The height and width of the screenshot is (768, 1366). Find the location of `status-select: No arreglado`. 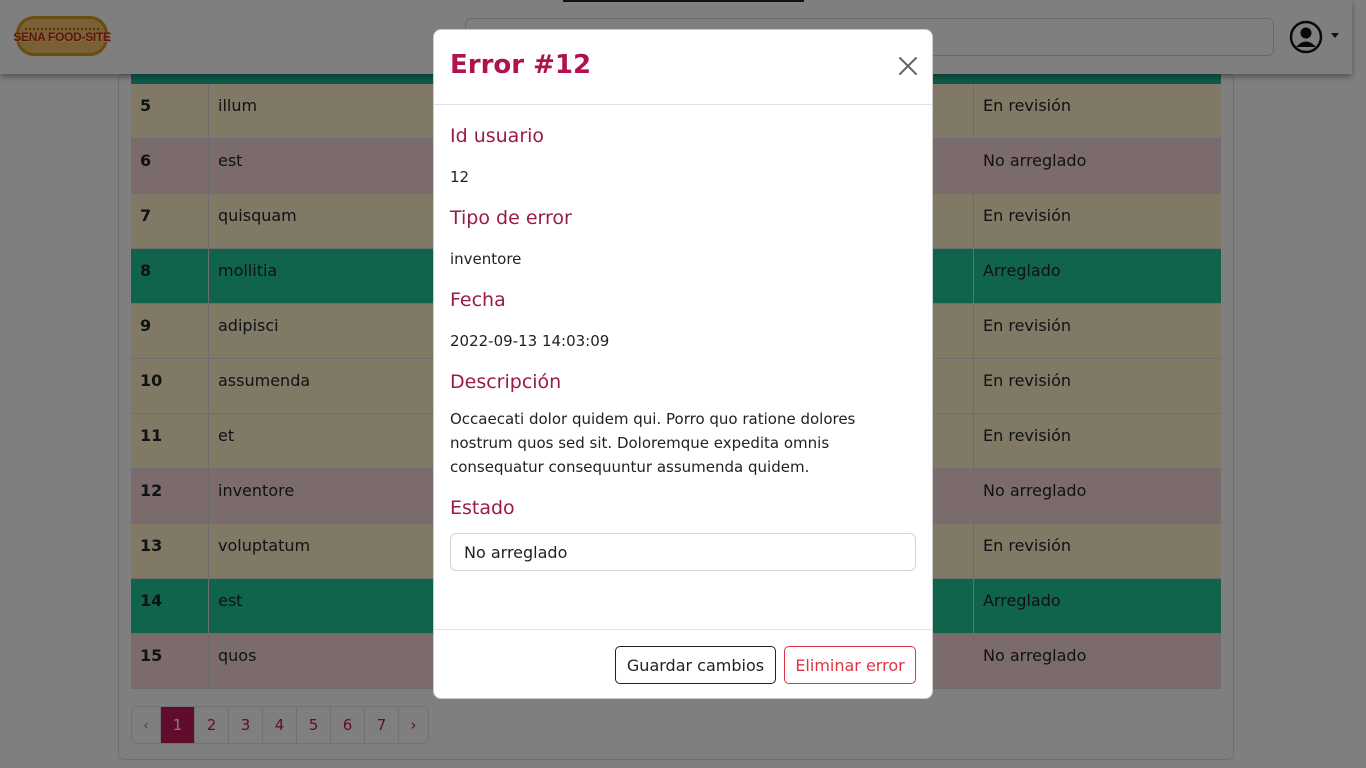

status-select: No arreglado is located at coordinates (683, 552).